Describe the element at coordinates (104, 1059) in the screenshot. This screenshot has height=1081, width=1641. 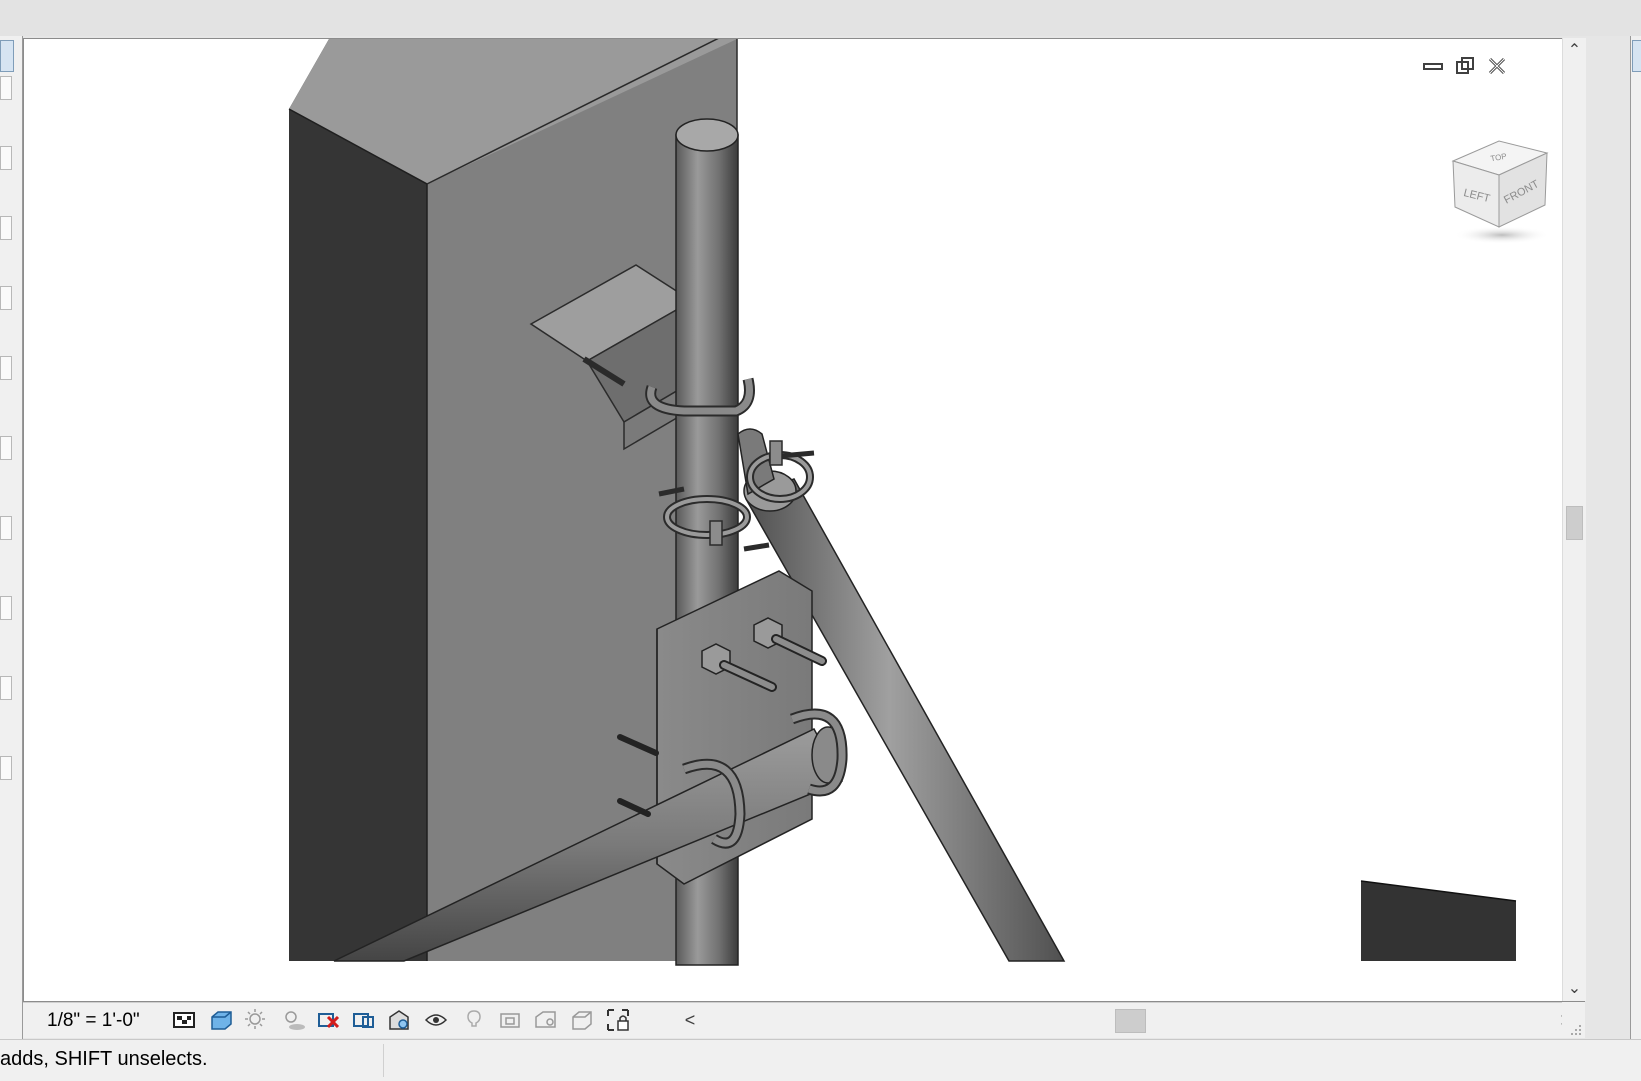
I see `status-message: adds, SHIFT unselects.` at that location.